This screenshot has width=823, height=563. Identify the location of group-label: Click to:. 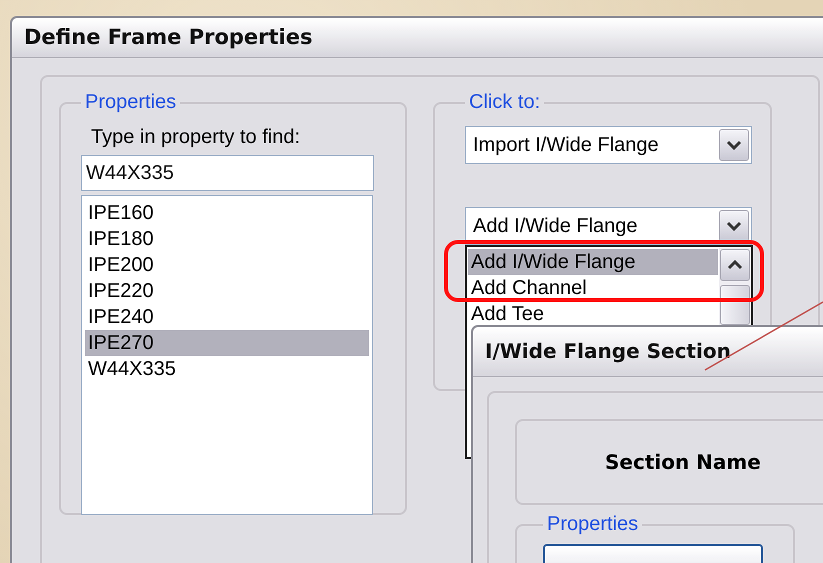
(505, 102).